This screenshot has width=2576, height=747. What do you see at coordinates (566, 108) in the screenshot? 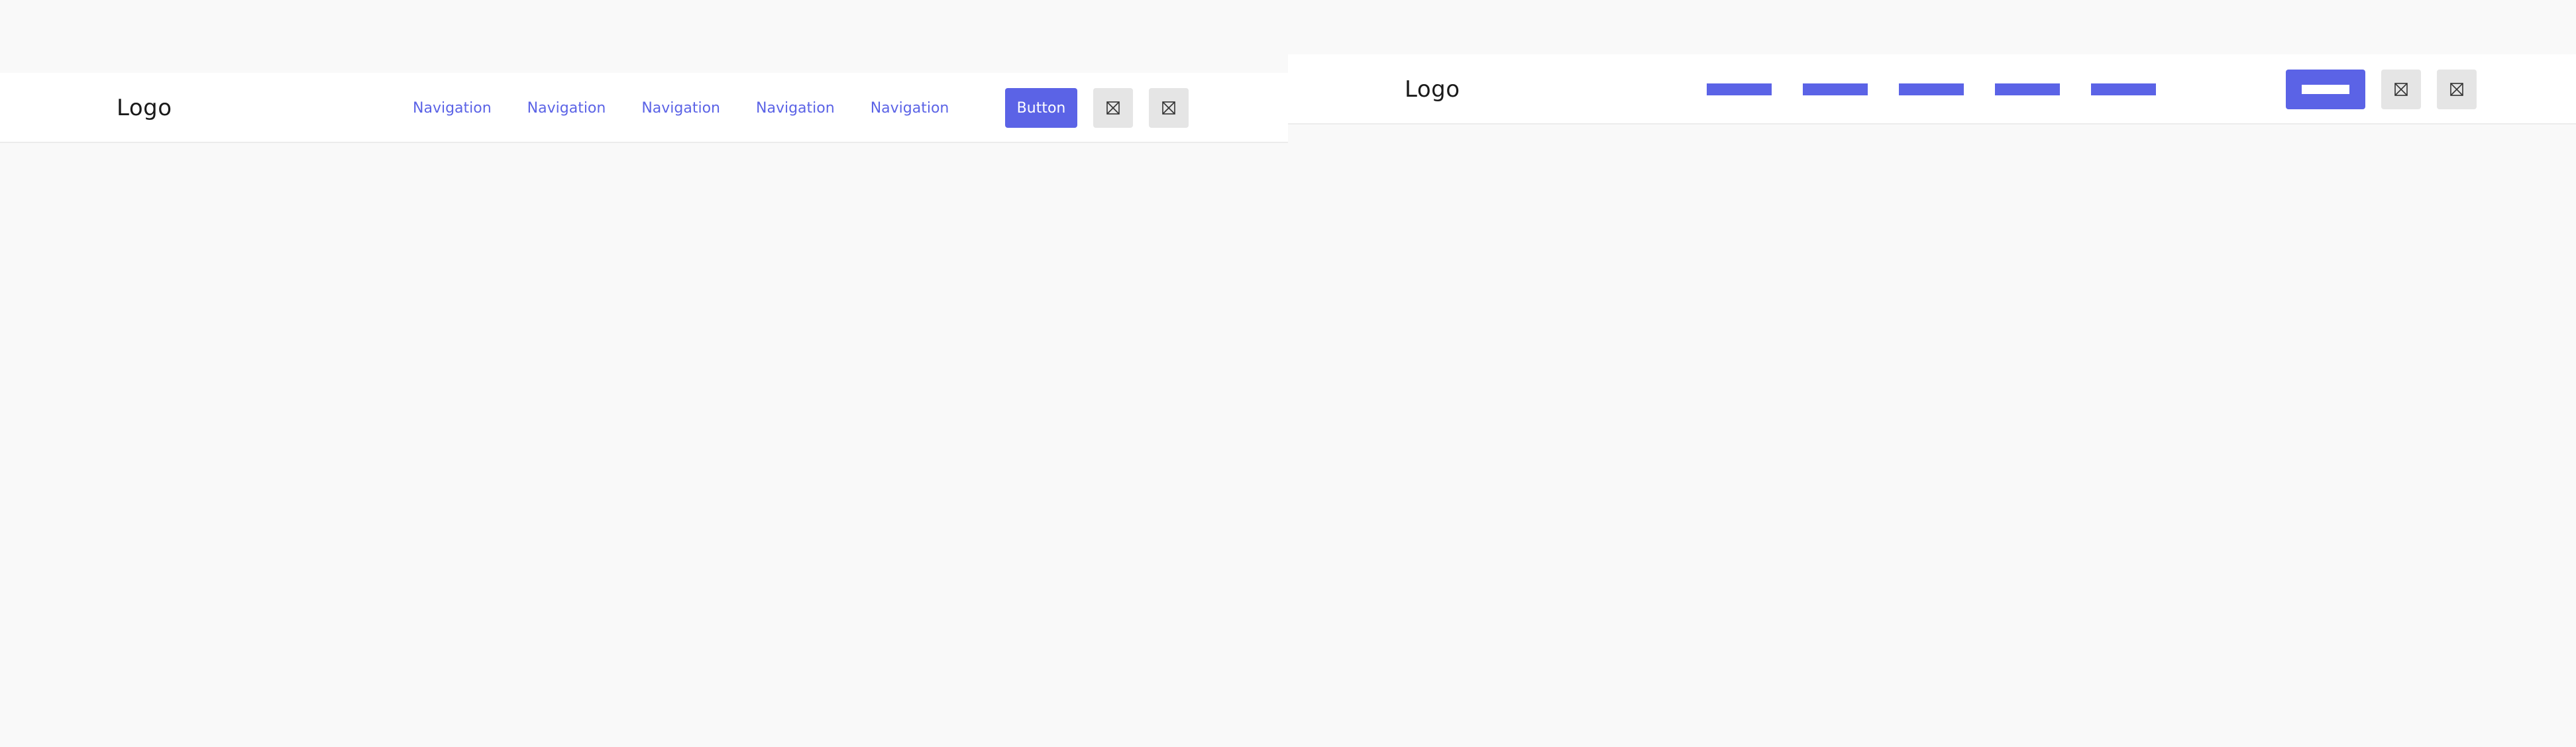
I see `nav-link-2: Navigation` at bounding box center [566, 108].